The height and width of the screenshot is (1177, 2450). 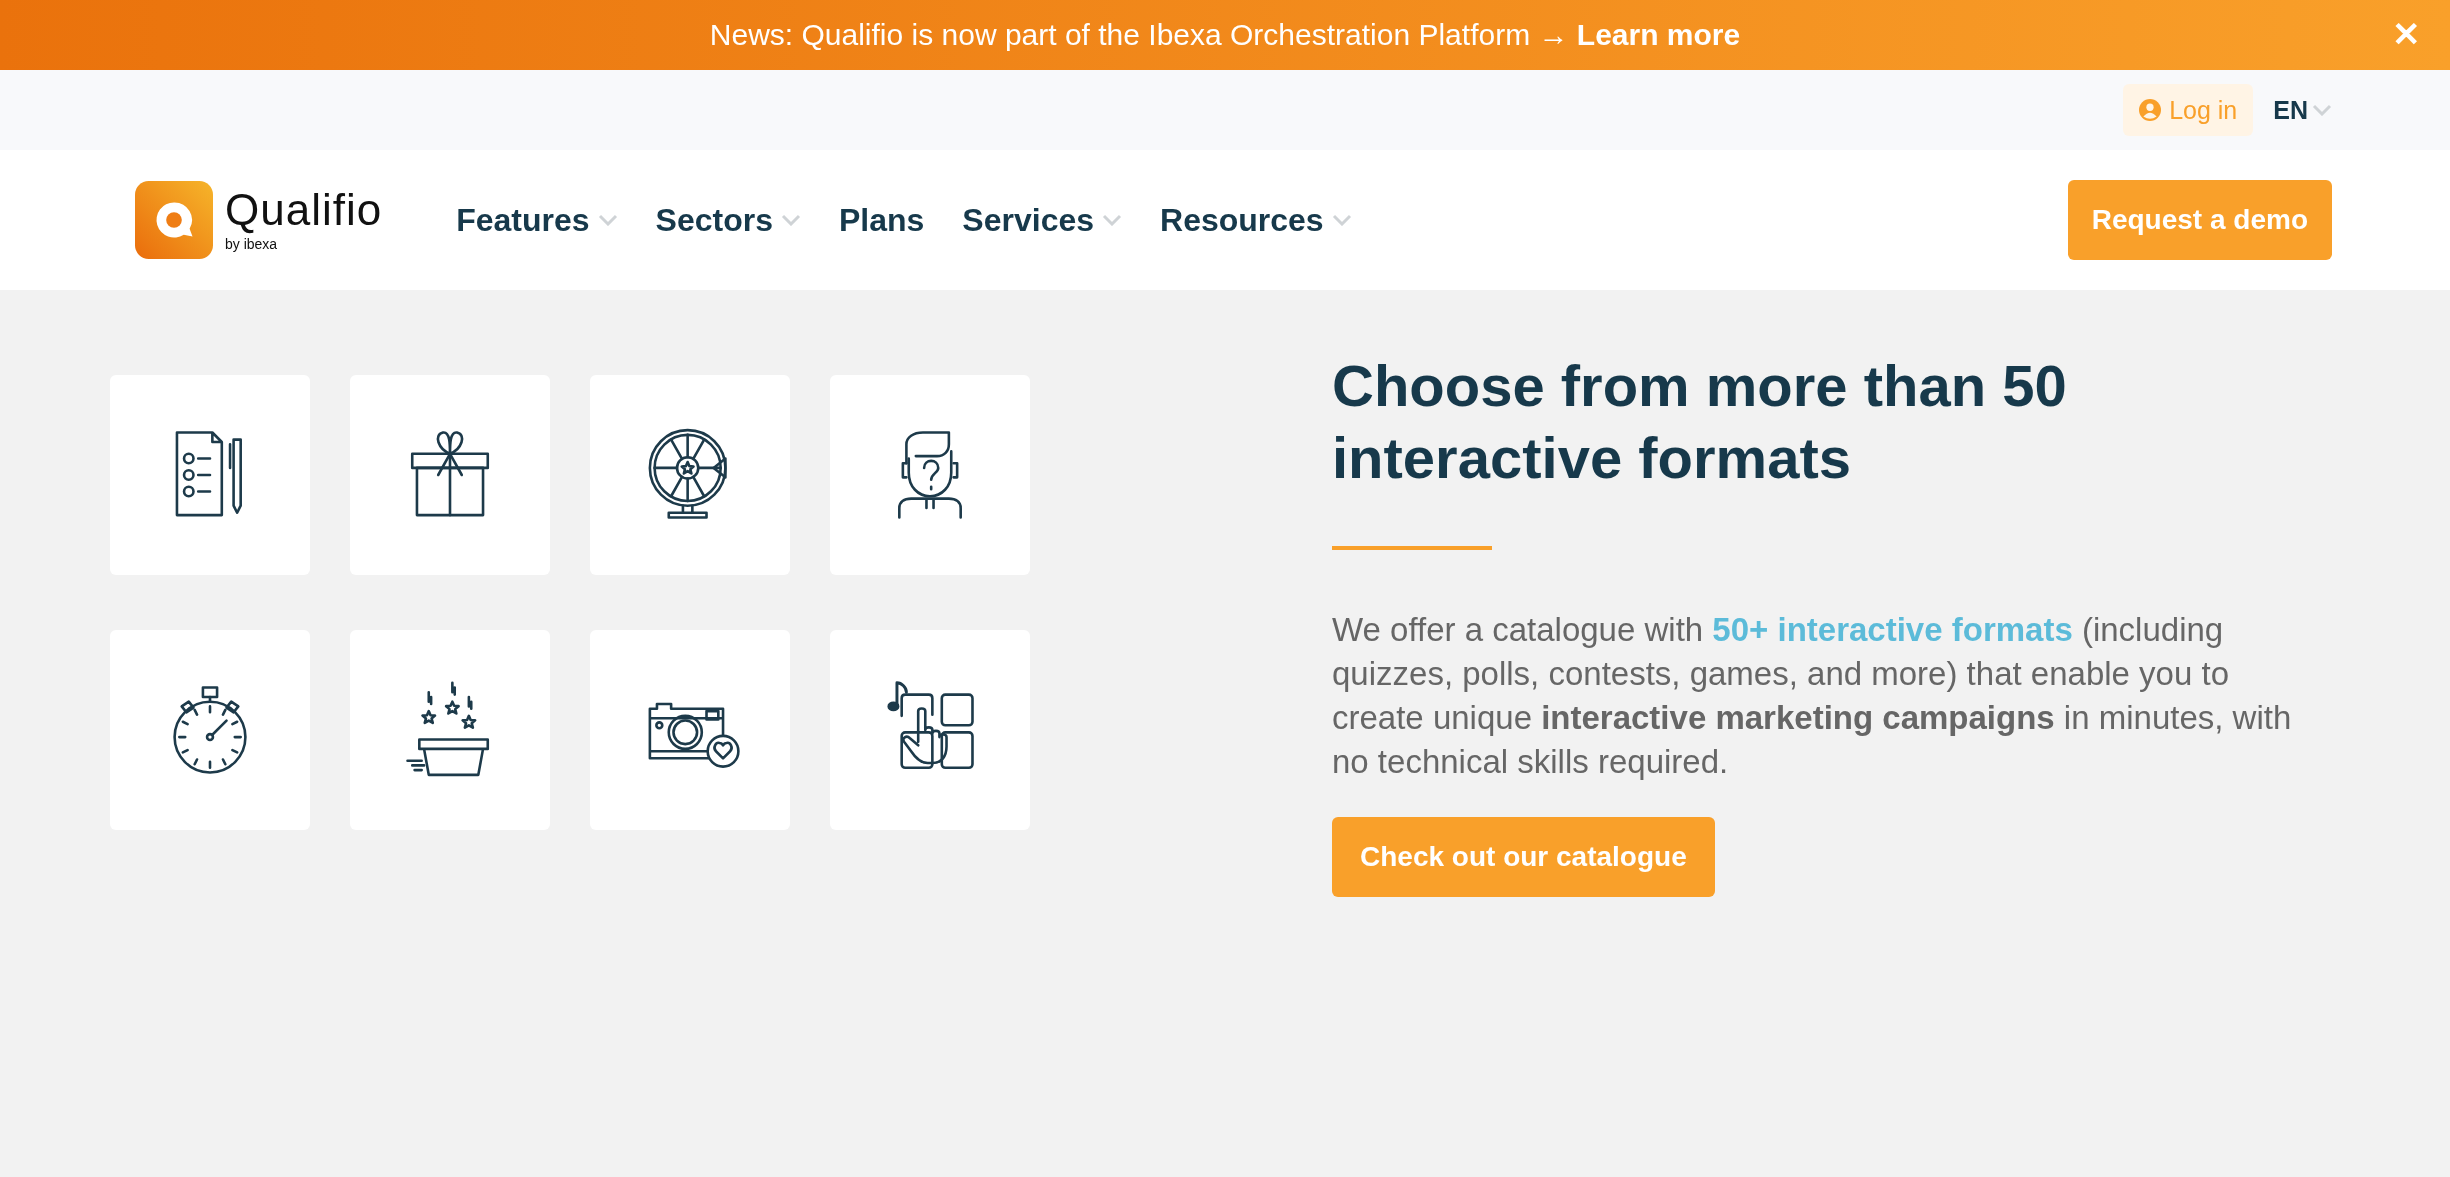 What do you see at coordinates (537, 220) in the screenshot?
I see `nav-item: Features` at bounding box center [537, 220].